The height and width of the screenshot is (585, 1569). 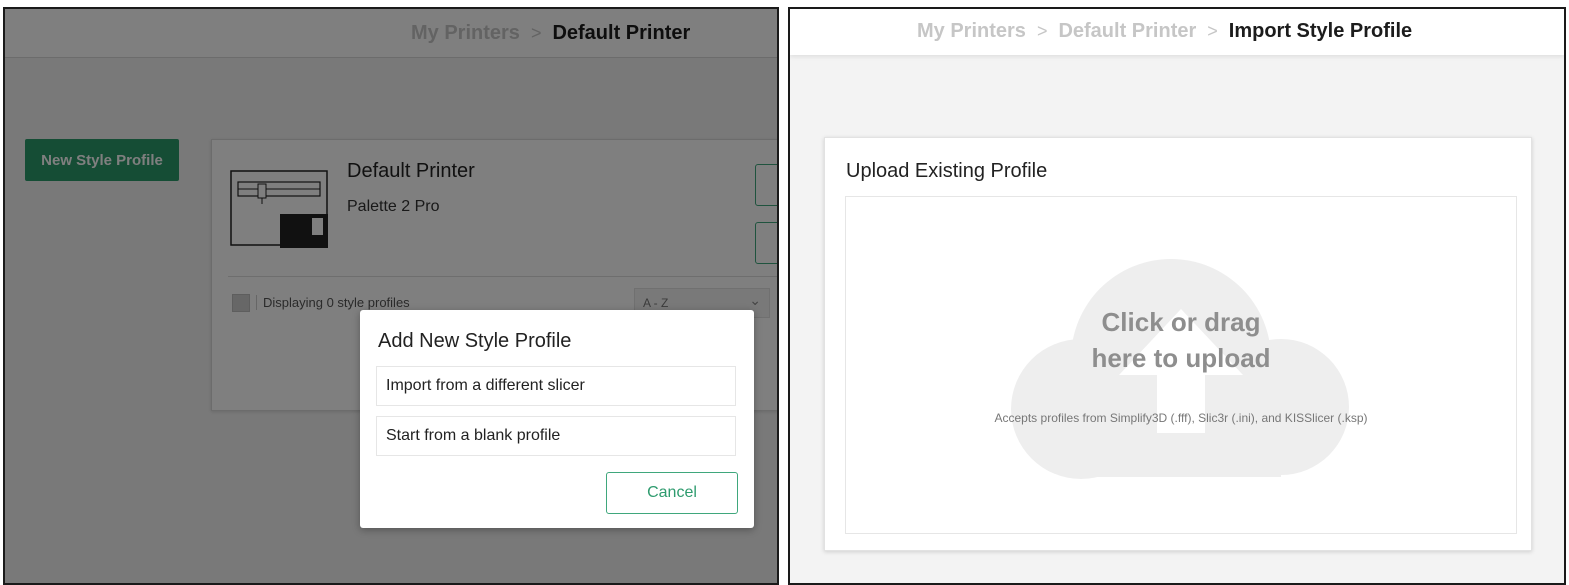 I want to click on start-blank-profile-option: Start from a blank profile, so click(x=556, y=436).